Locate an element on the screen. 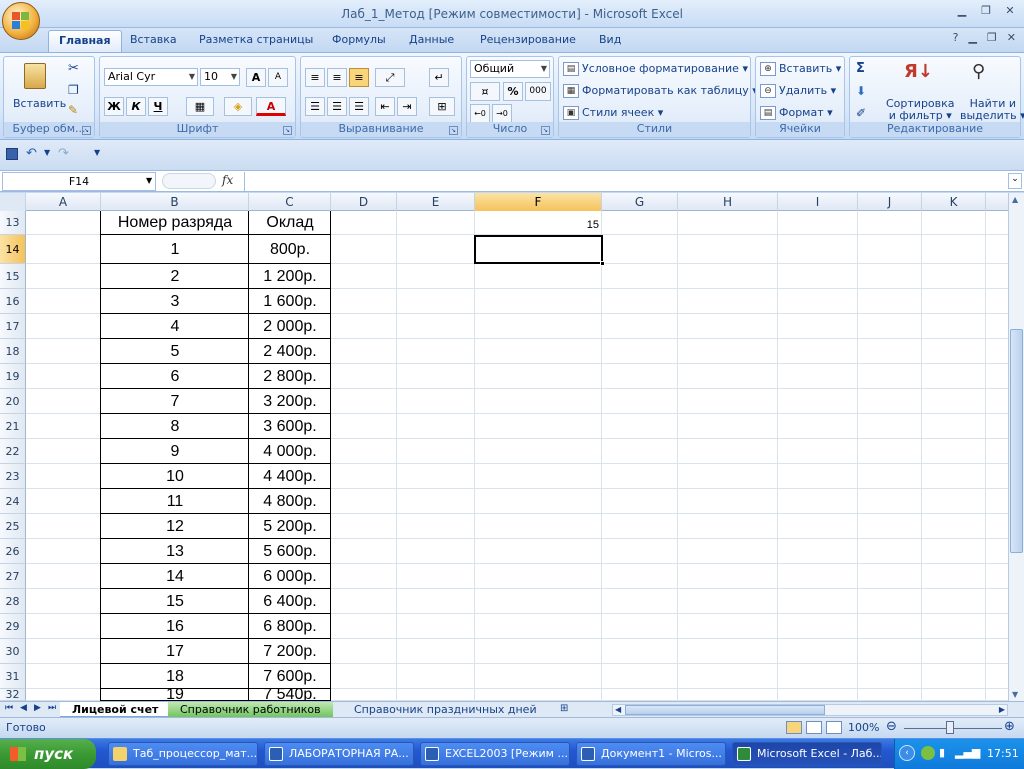  tab-page-layout: Разметка страницы is located at coordinates (256, 41).